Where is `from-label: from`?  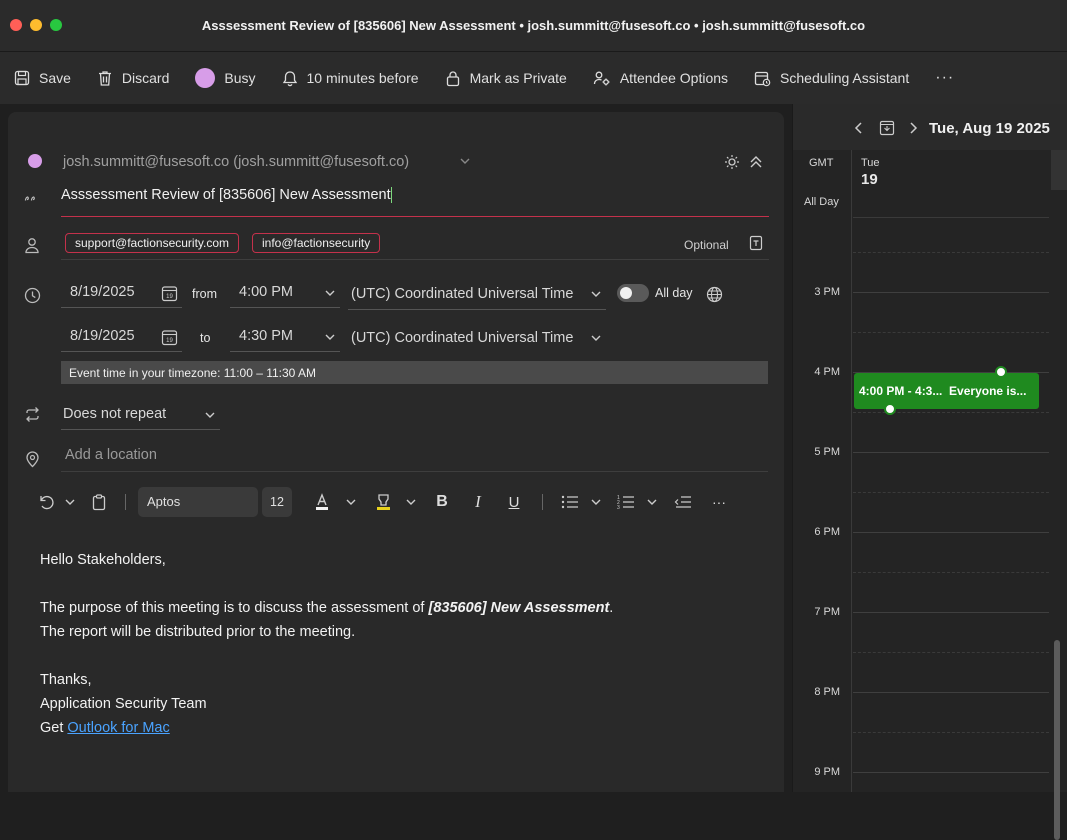 from-label: from is located at coordinates (204, 294).